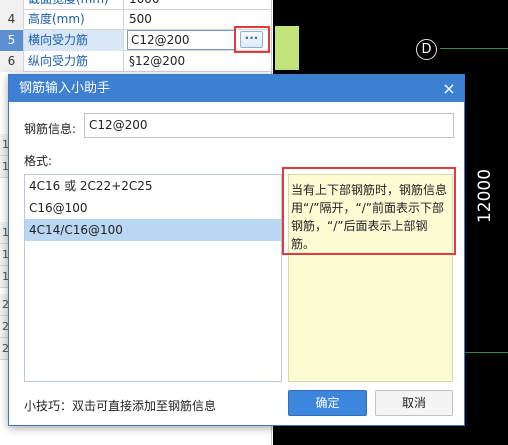 The height and width of the screenshot is (445, 508). Describe the element at coordinates (136, 19) in the screenshot. I see `table-row: 4 高度(mm) 500` at that location.